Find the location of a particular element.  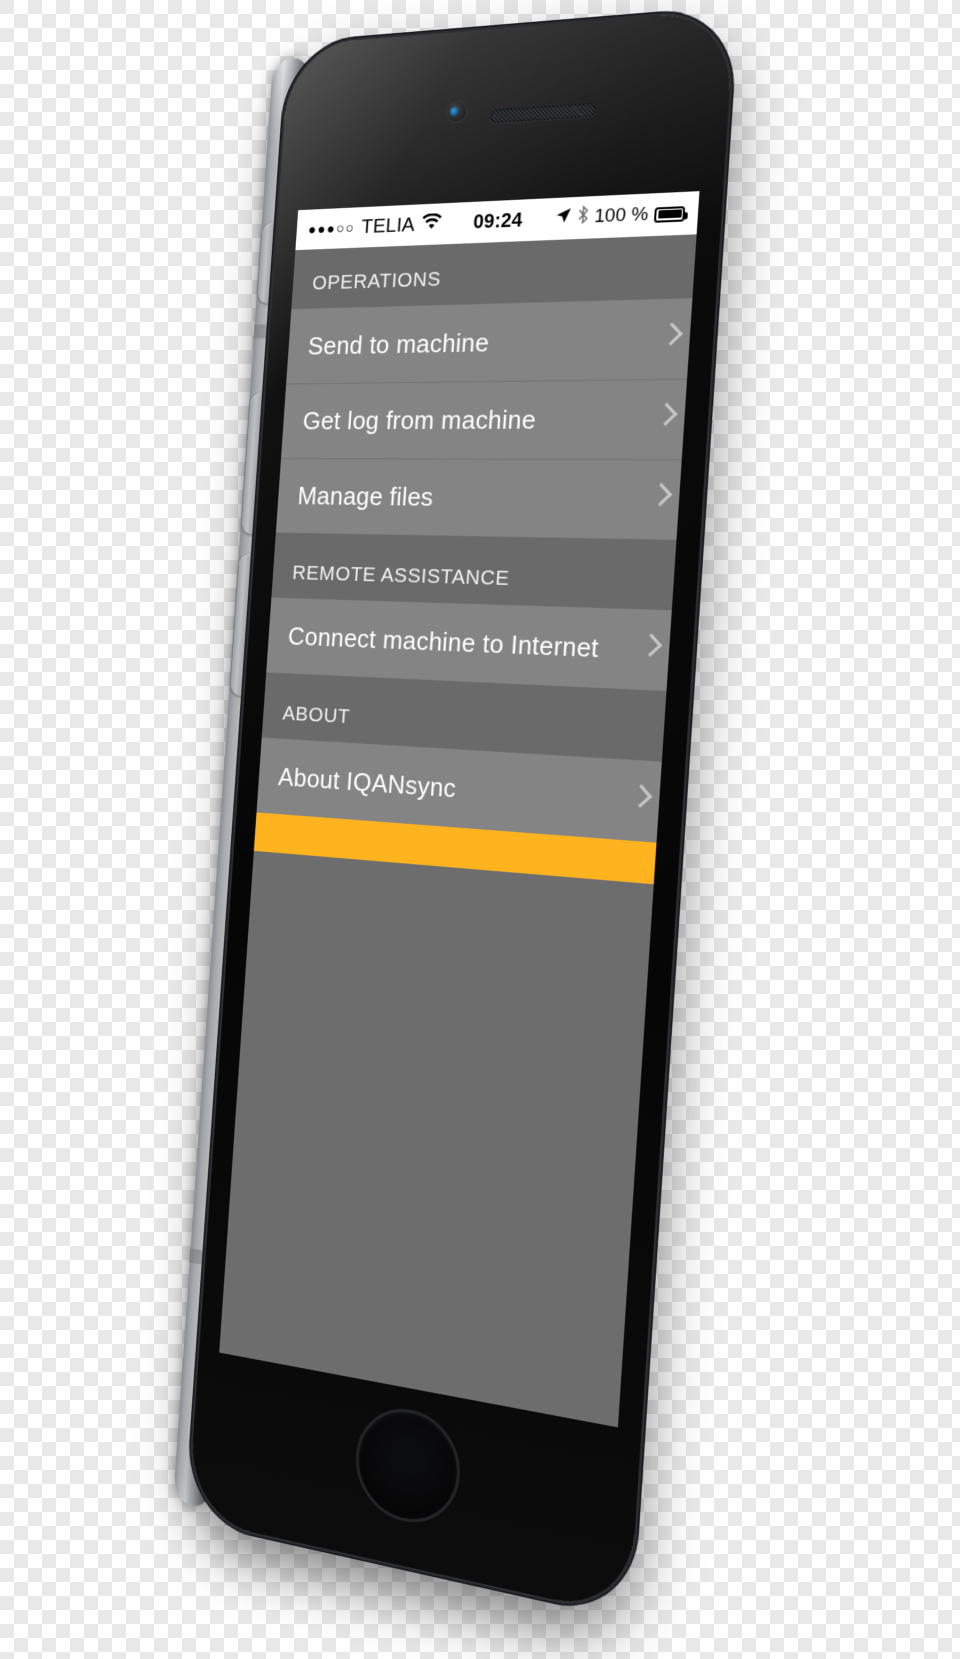

home-button is located at coordinates (408, 1466).